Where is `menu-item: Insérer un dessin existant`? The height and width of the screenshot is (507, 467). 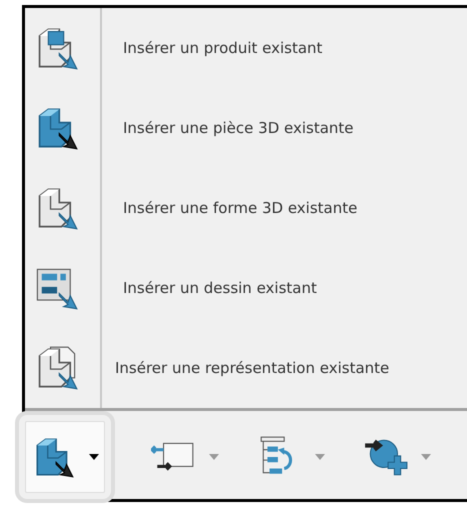
menu-item: Insérer un dessin existant is located at coordinates (246, 288).